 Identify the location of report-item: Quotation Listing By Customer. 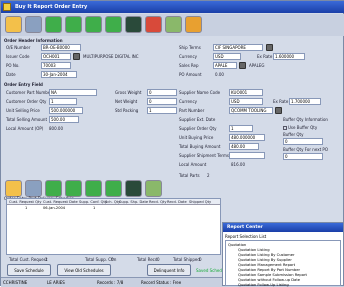
(266, 255).